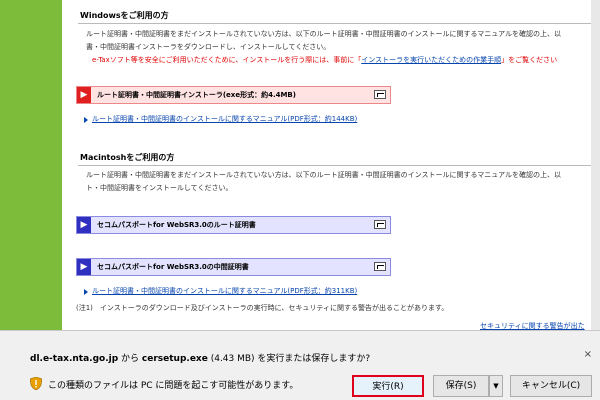  I want to click on warning-suffix: 」をご覧ください, so click(529, 60).